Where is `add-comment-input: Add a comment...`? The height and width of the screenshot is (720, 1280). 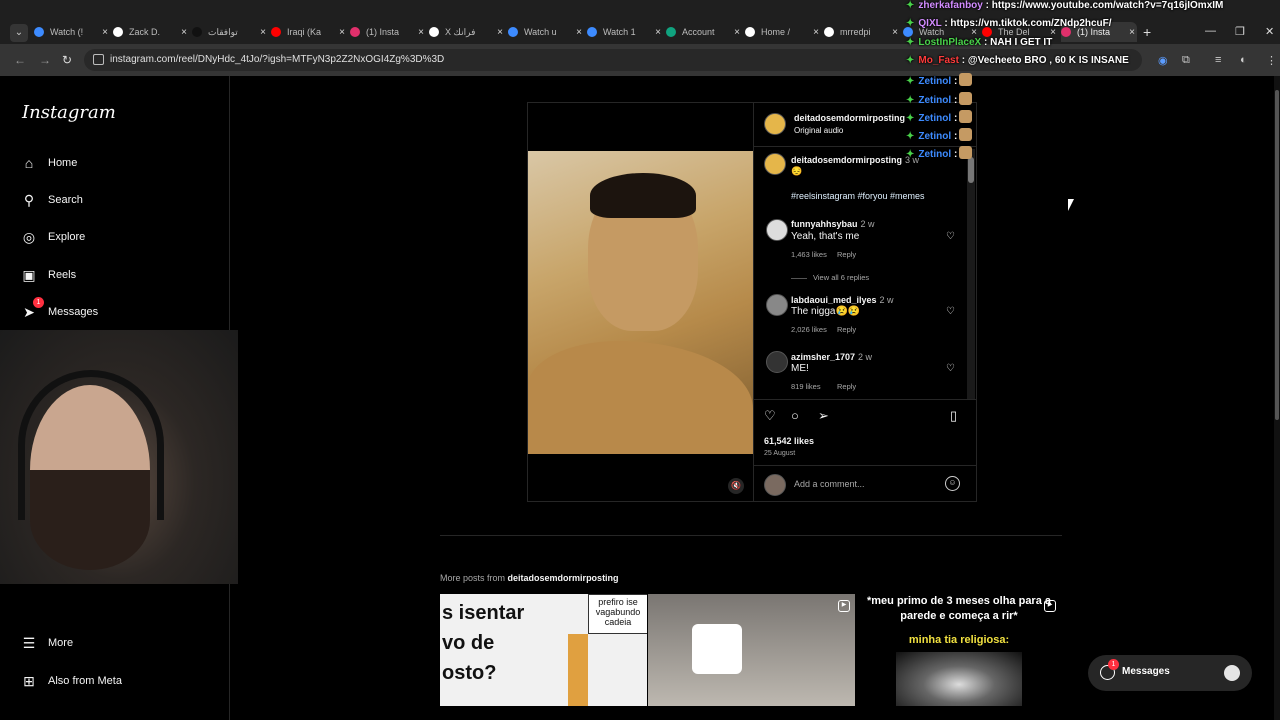
add-comment-input: Add a comment... is located at coordinates (829, 484).